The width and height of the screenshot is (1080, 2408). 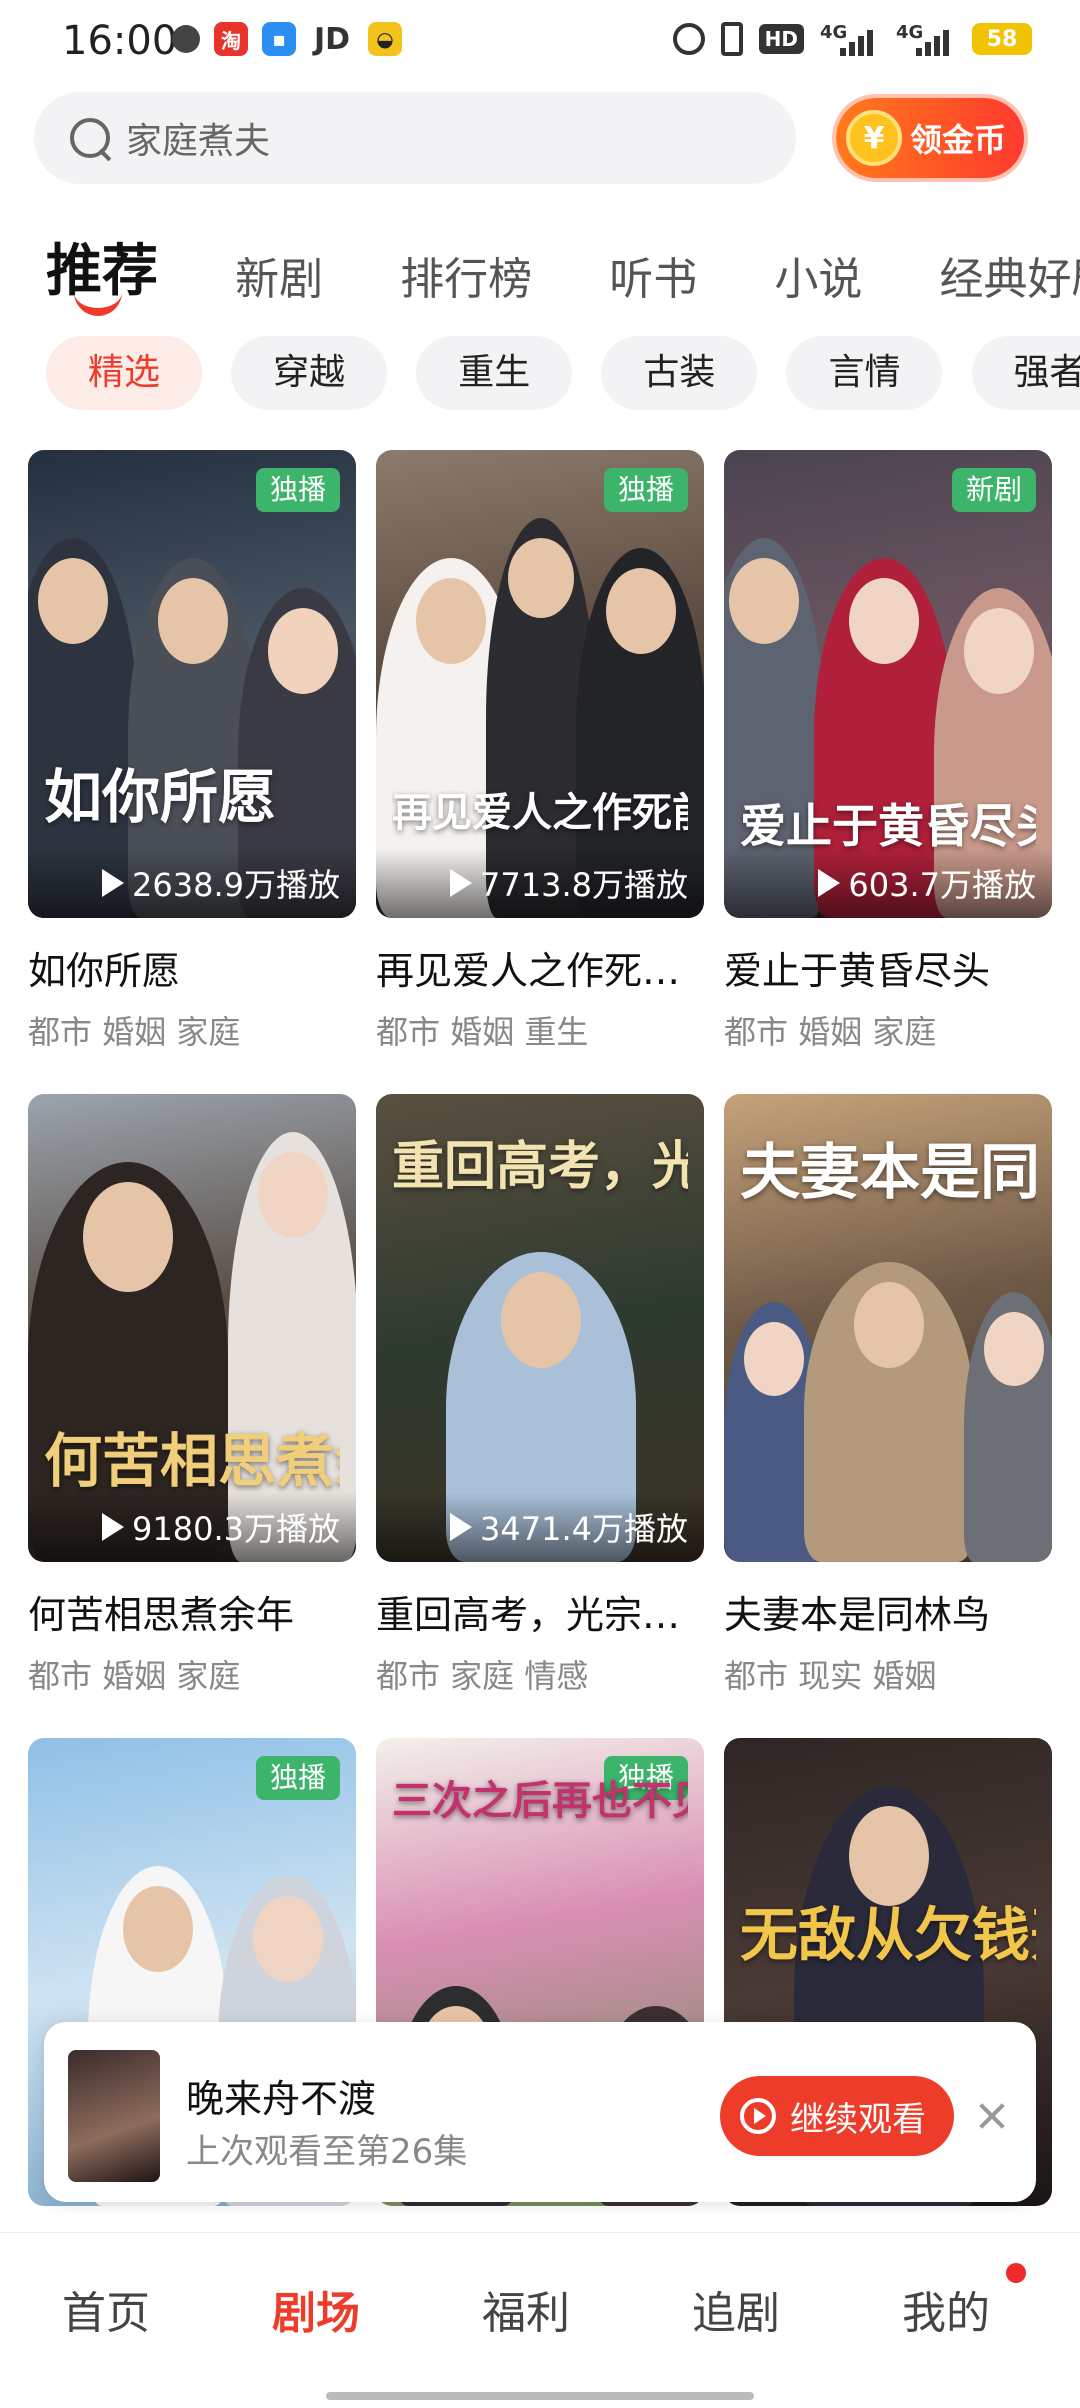 I want to click on get-coins-button: ¥ 领金币, so click(x=930, y=138).